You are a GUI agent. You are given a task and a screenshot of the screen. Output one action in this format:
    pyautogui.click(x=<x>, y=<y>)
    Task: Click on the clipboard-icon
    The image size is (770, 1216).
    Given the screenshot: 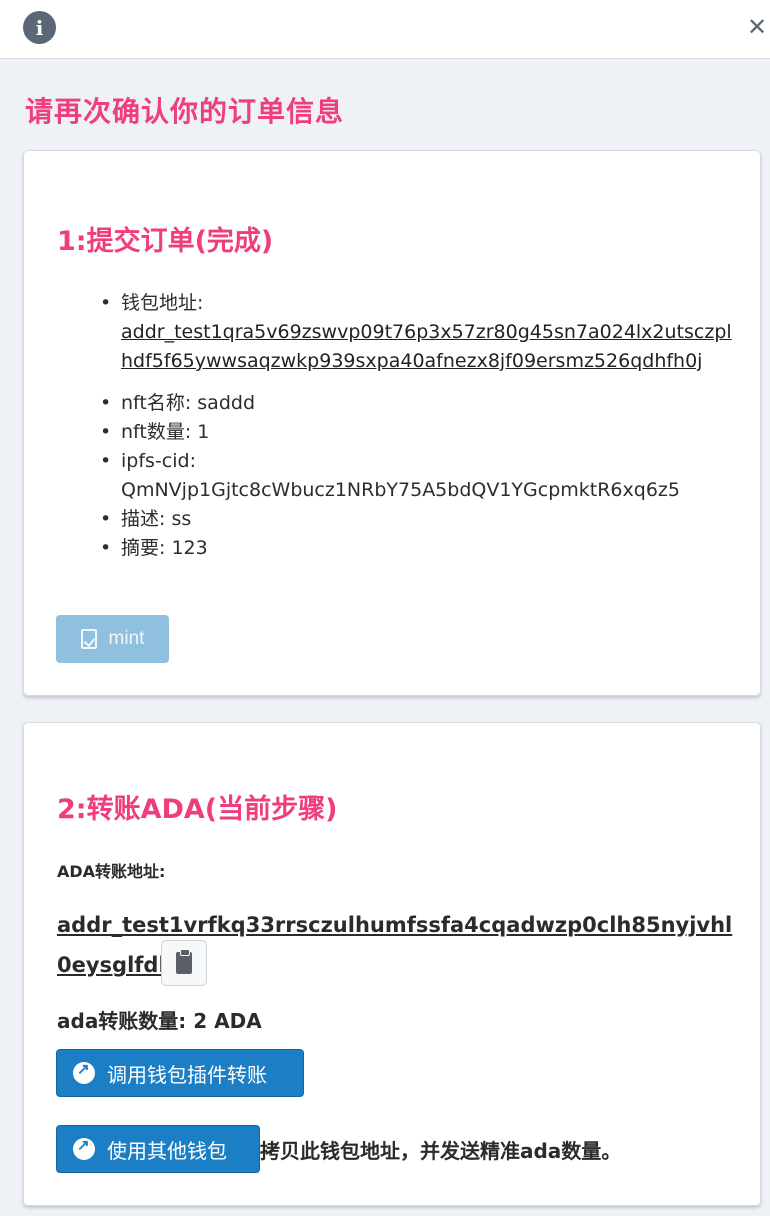 What is the action you would take?
    pyautogui.click(x=184, y=961)
    